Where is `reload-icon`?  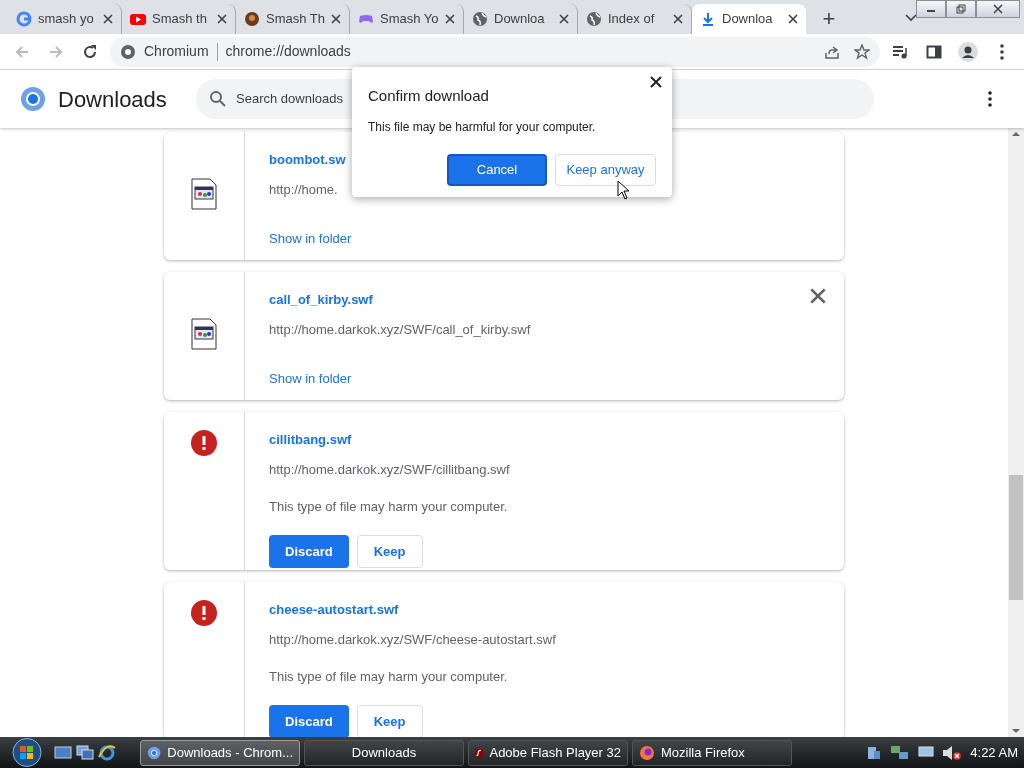
reload-icon is located at coordinates (90, 51).